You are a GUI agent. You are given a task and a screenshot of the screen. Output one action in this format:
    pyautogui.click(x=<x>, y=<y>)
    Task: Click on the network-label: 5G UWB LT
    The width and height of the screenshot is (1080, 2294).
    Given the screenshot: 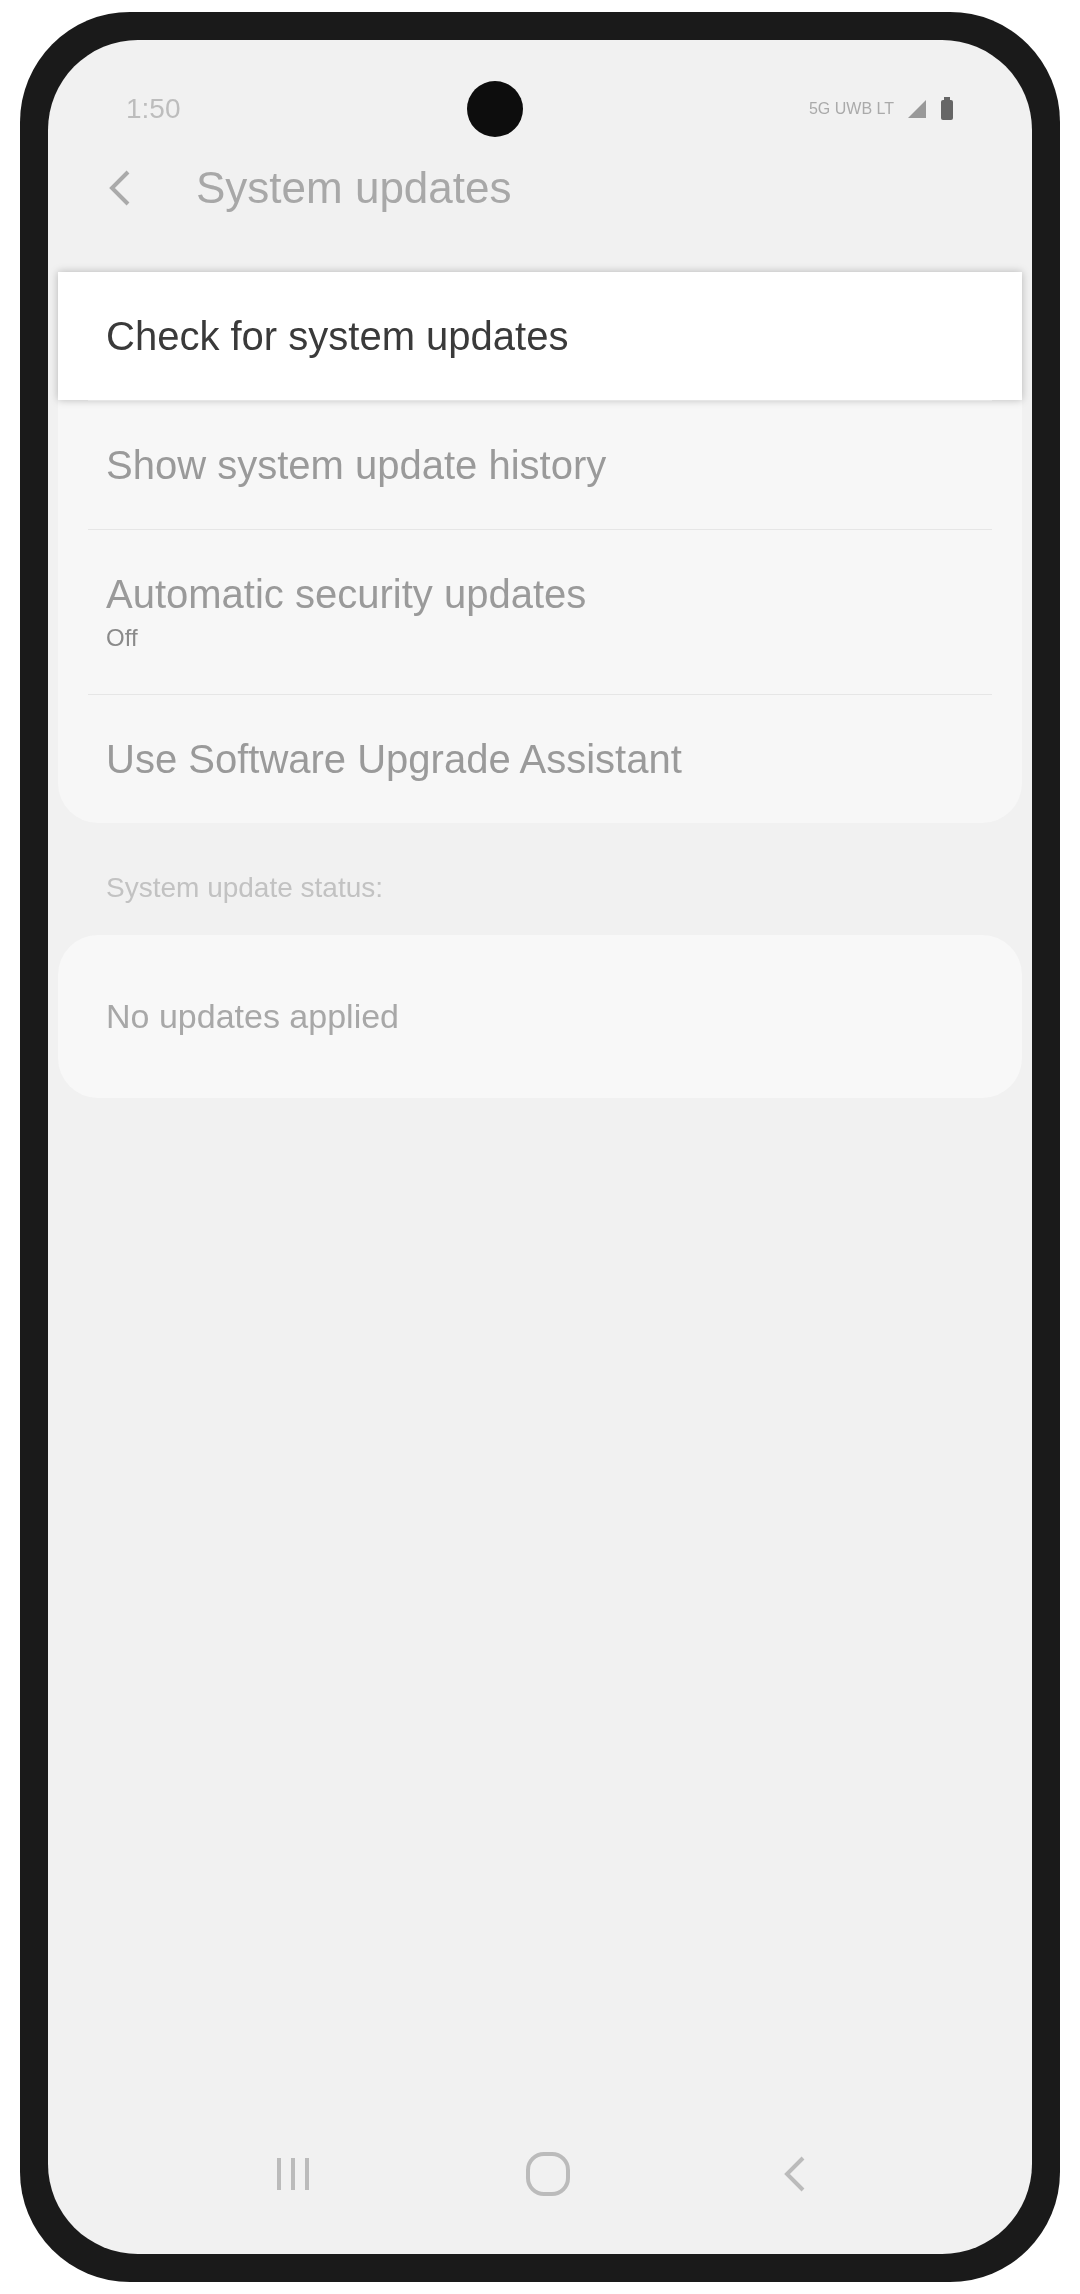 What is the action you would take?
    pyautogui.click(x=851, y=109)
    